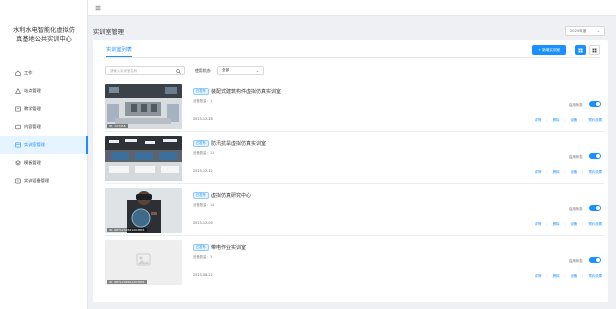 The height and width of the screenshot is (309, 616). What do you see at coordinates (17, 145) in the screenshot?
I see `lab-icon` at bounding box center [17, 145].